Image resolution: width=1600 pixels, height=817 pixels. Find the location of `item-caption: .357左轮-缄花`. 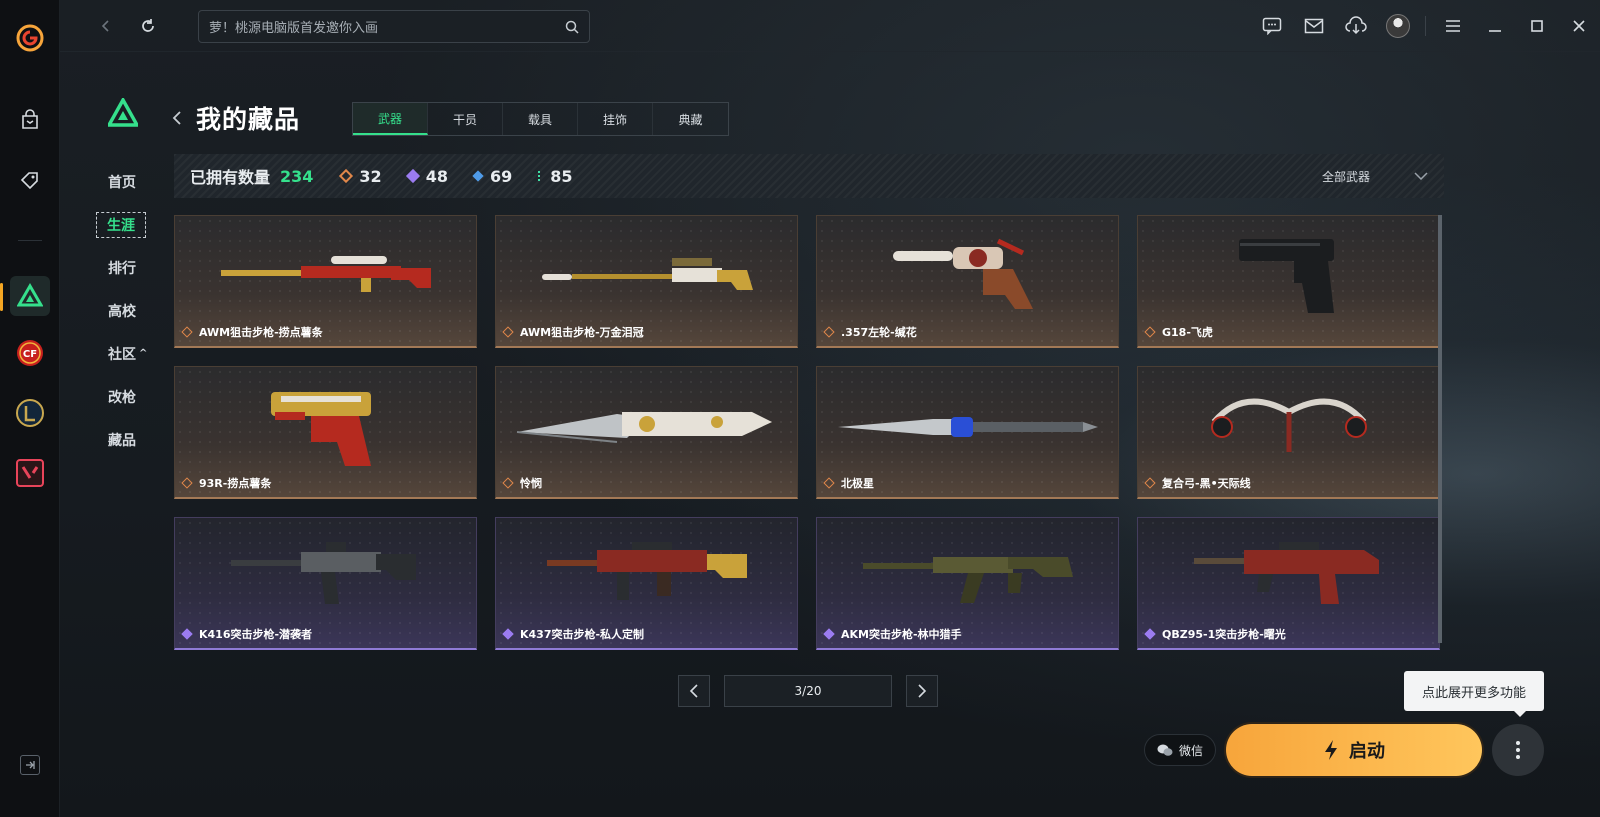

item-caption: .357左轮-缄花 is located at coordinates (870, 332).